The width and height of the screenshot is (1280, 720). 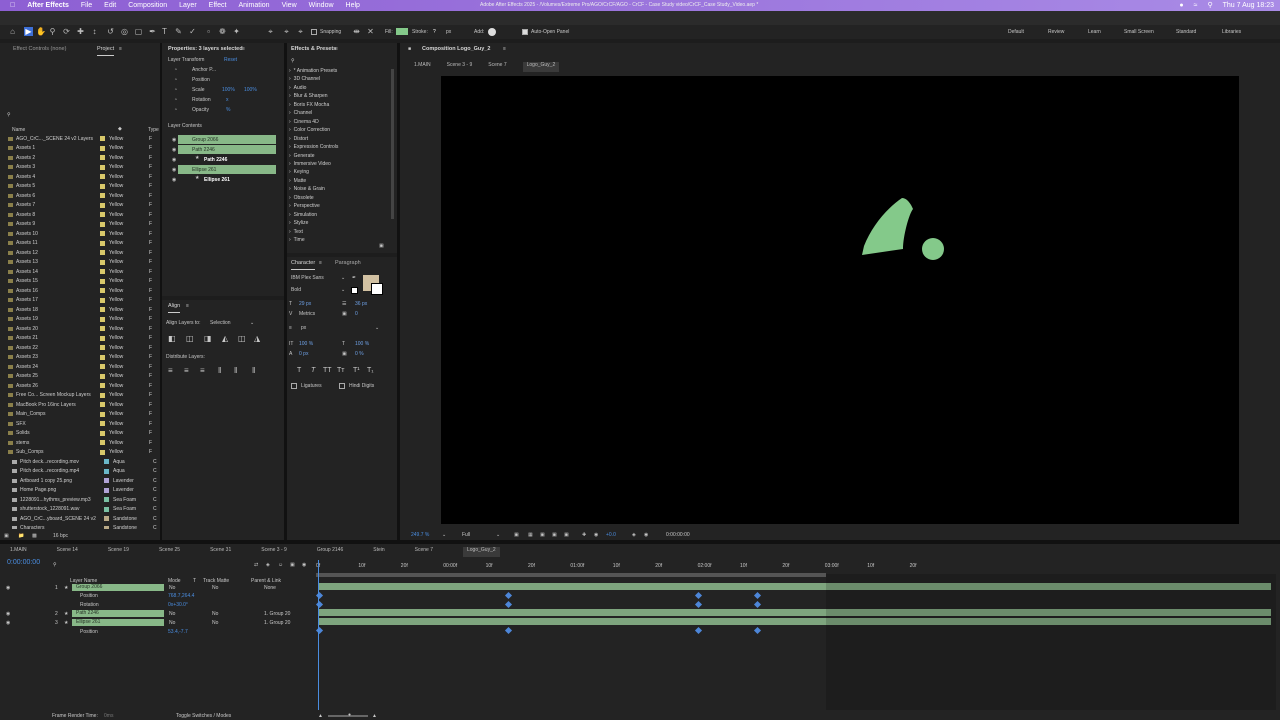 What do you see at coordinates (220, 323) in the screenshot?
I see `align-to-select: Selection` at bounding box center [220, 323].